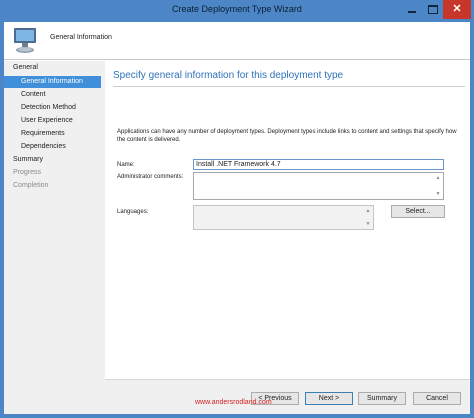 The height and width of the screenshot is (418, 474). I want to click on sidebar-item-summary: Summary, so click(28, 159).